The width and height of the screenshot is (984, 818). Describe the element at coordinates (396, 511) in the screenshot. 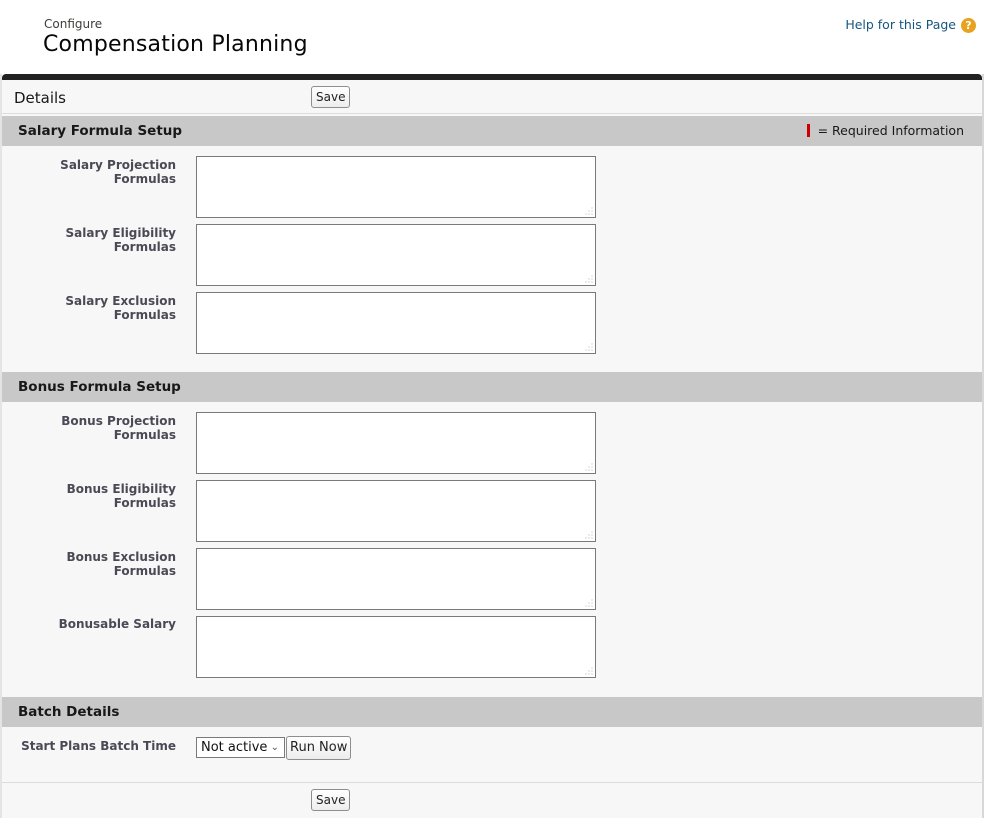

I see `bonus-eligibility-input` at that location.